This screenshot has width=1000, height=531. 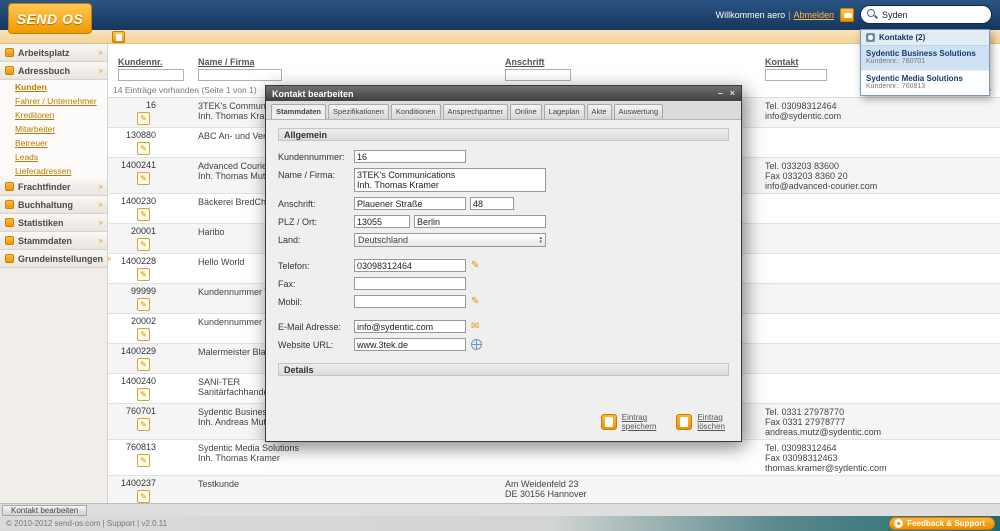 I want to click on sidebar-item: Betreuer », so click(x=53, y=143).